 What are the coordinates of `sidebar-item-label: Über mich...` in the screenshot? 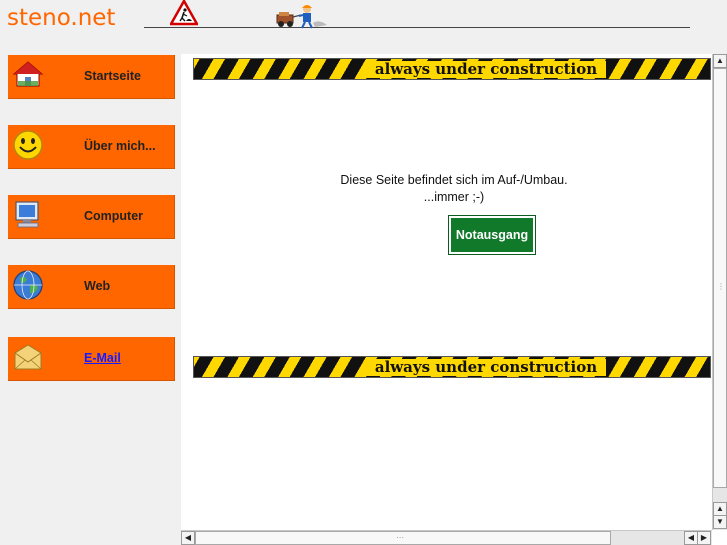 It's located at (120, 146).